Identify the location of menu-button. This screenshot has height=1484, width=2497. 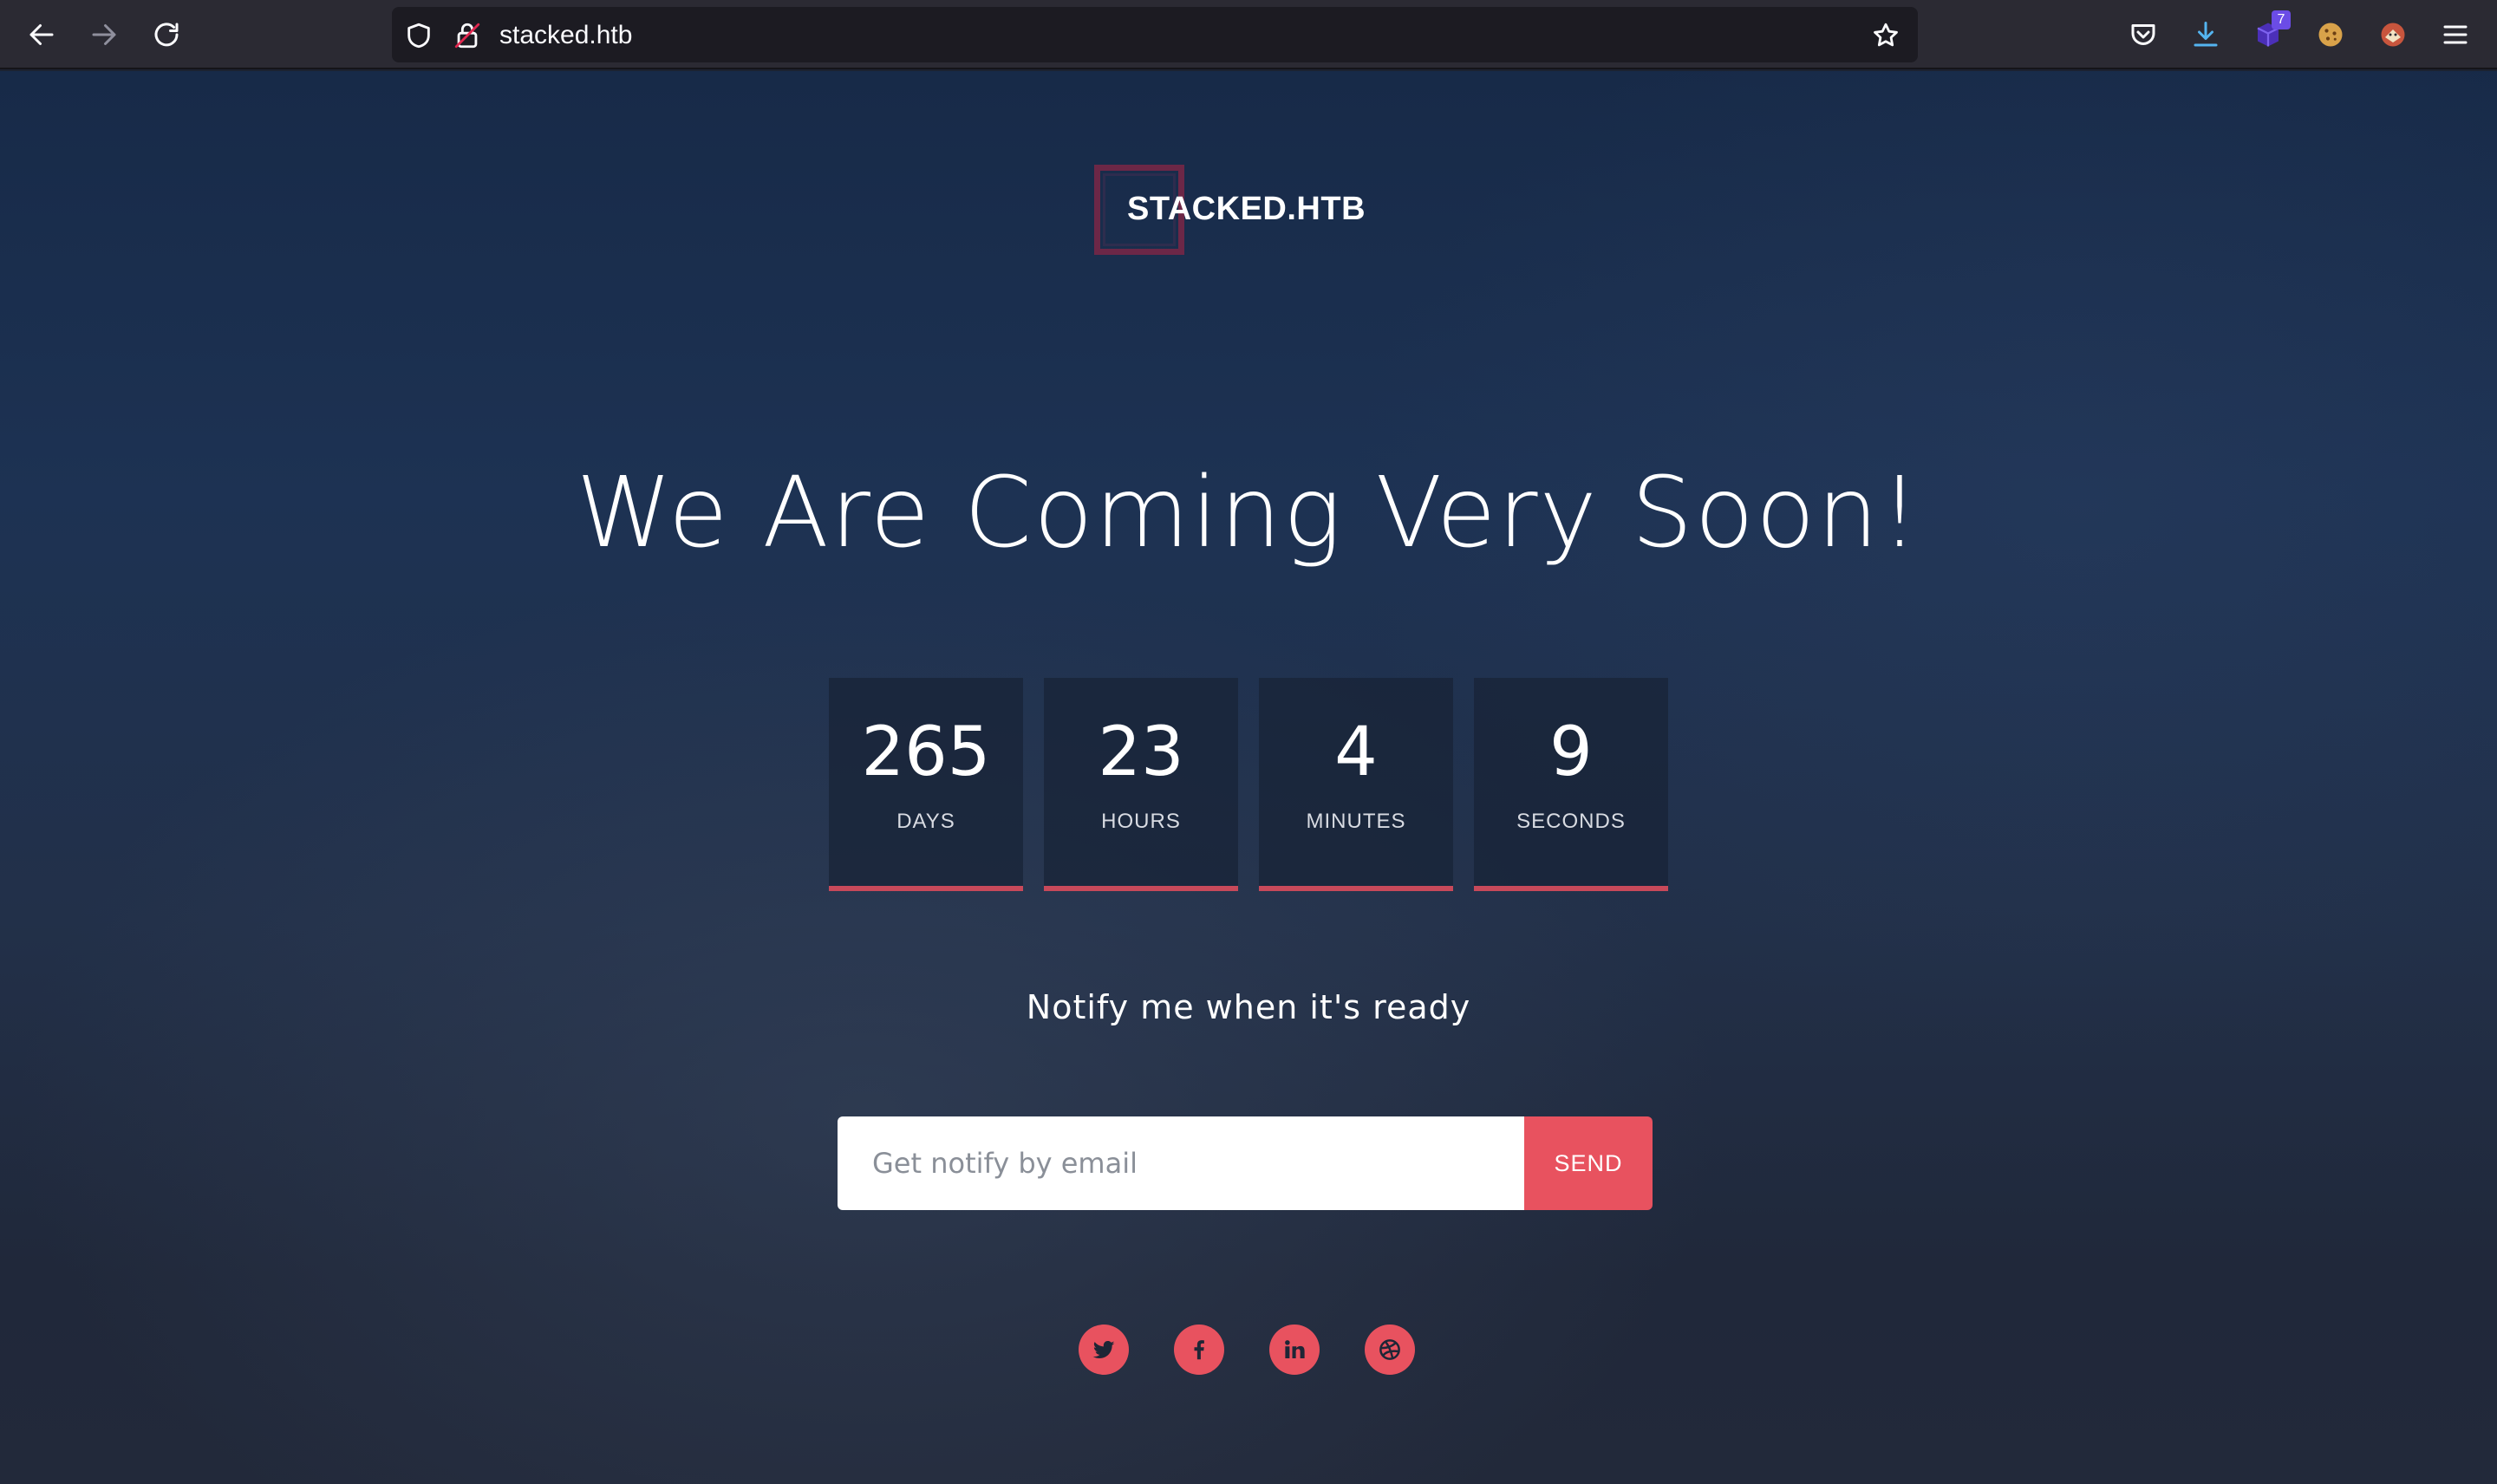
(2455, 35).